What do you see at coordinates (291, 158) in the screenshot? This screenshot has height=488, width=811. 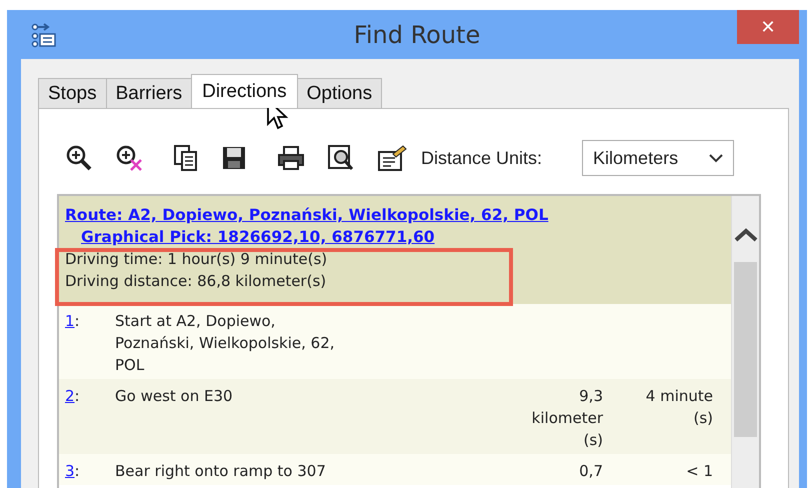 I see `printer-icon` at bounding box center [291, 158].